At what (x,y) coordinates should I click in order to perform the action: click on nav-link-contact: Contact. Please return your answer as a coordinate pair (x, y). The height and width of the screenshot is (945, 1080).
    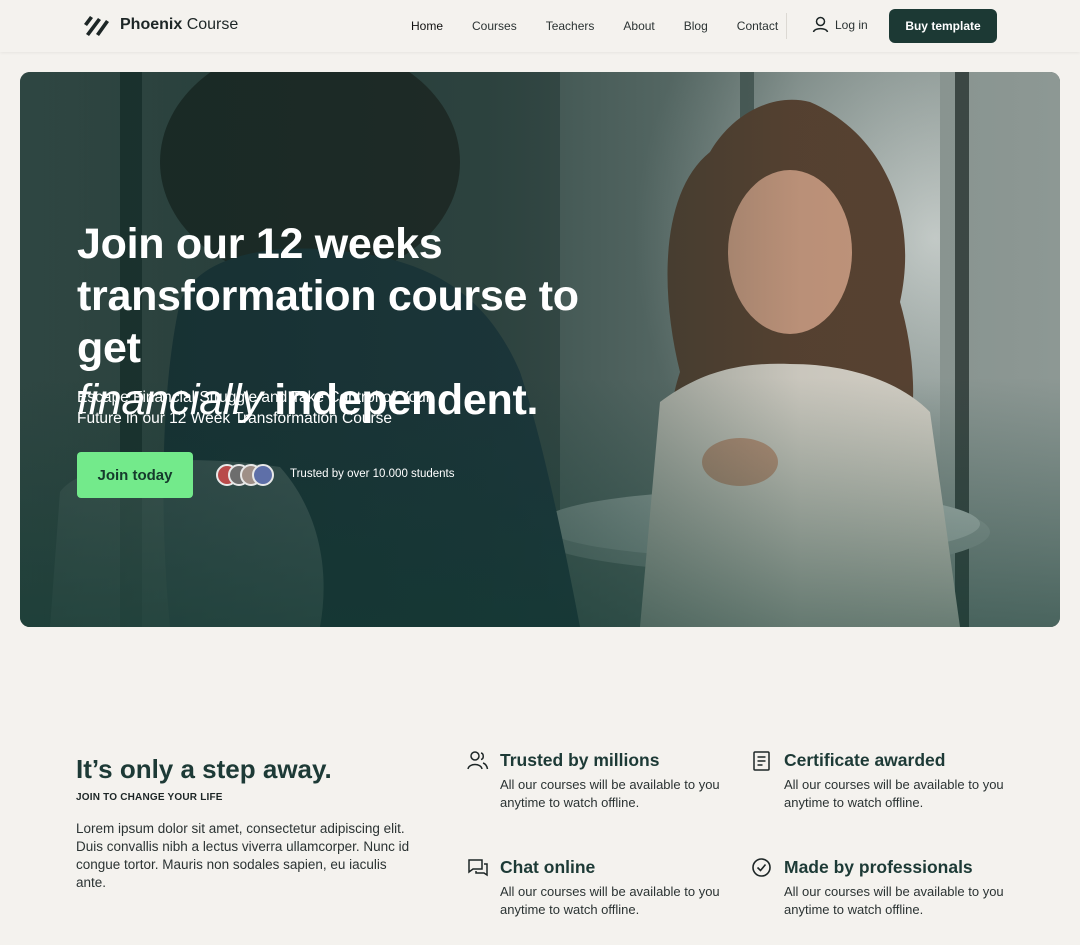
    Looking at the image, I should click on (757, 26).